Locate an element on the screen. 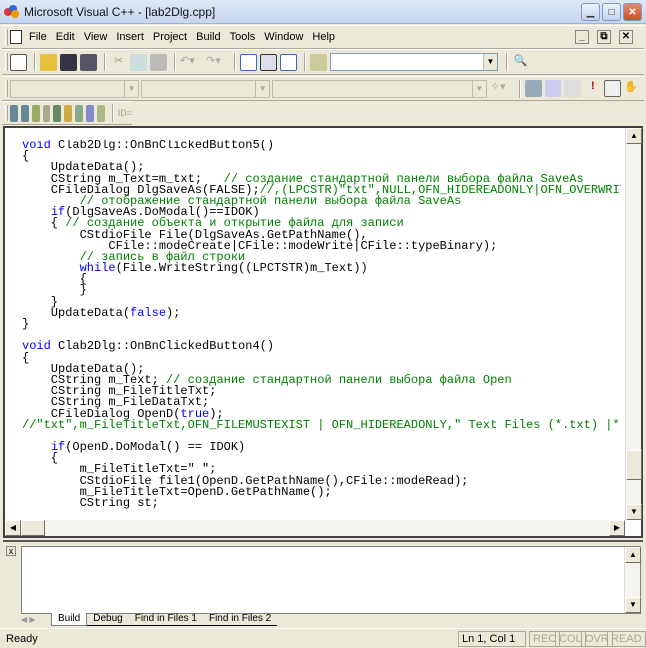 The width and height of the screenshot is (646, 648). resource-id-label: ID= is located at coordinates (124, 113).